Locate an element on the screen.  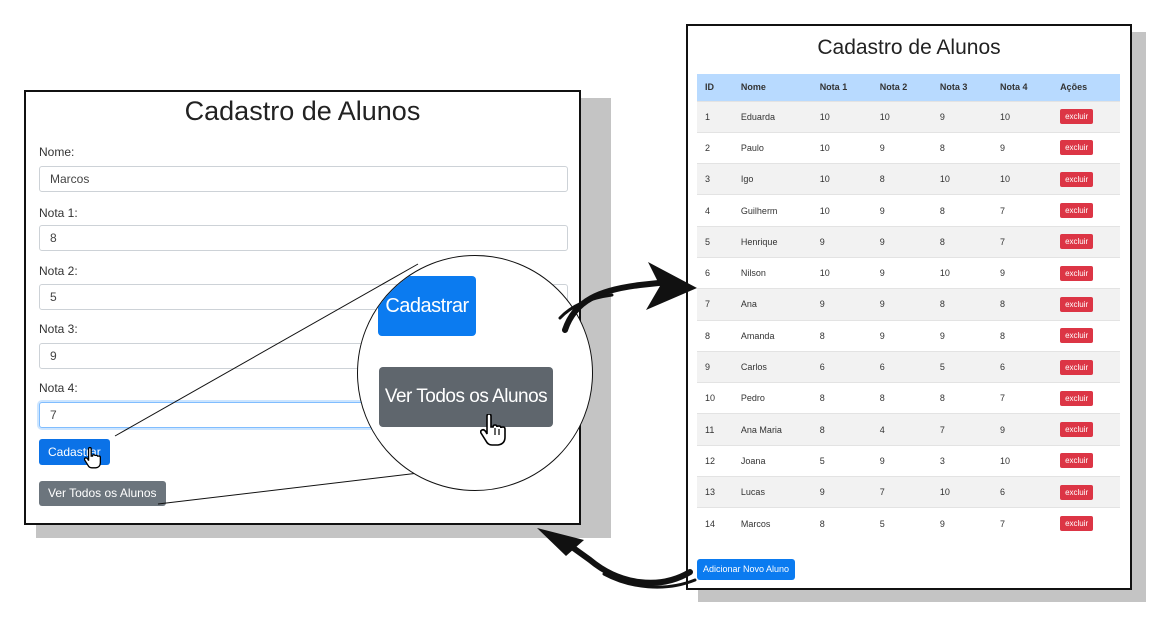
arrow-right-icon is located at coordinates (627, 297).